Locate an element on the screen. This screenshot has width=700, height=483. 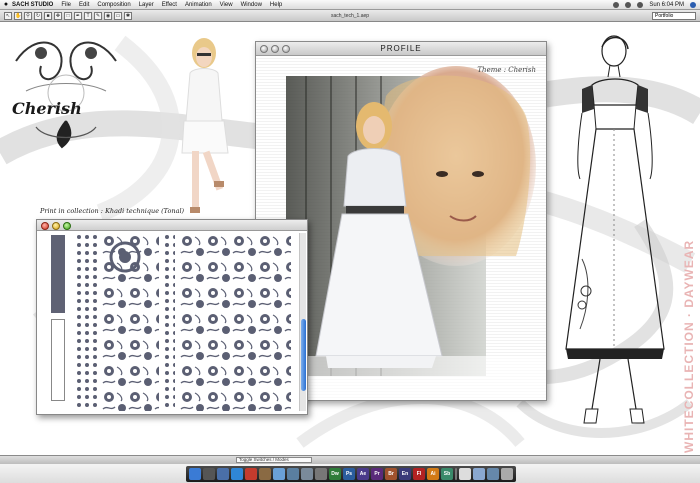
menu-window: Window is located at coordinates (251, 5).